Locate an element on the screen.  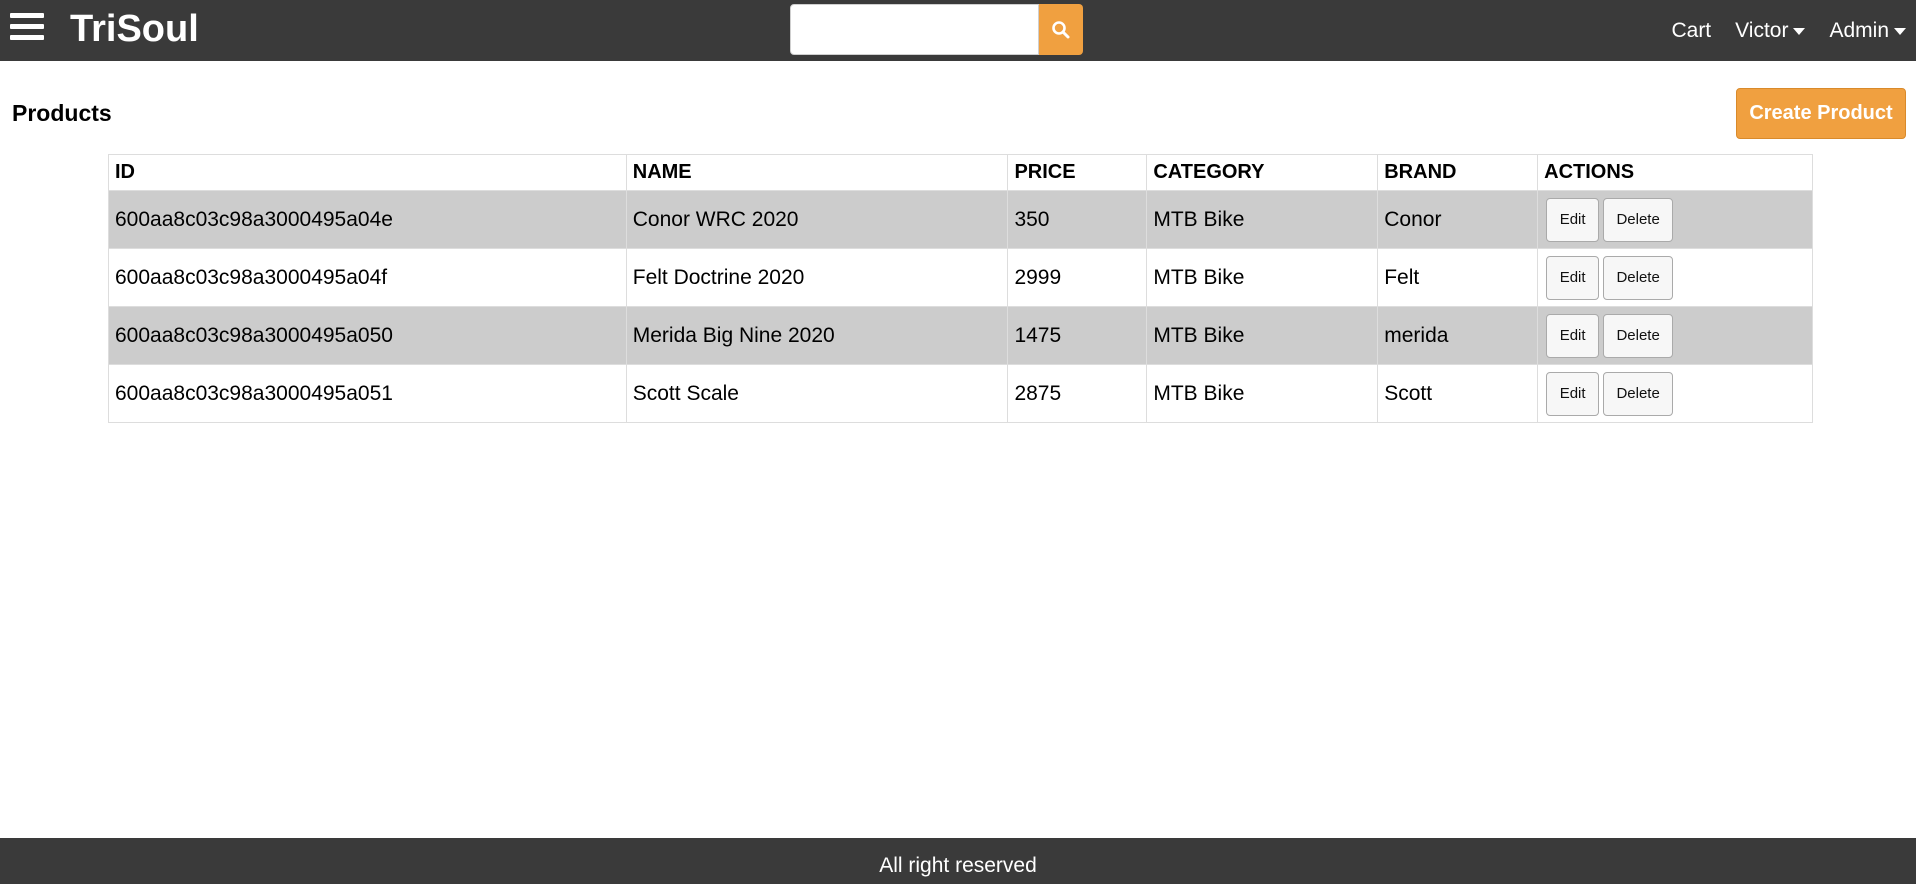
hamburger-menu-icon is located at coordinates (27, 28).